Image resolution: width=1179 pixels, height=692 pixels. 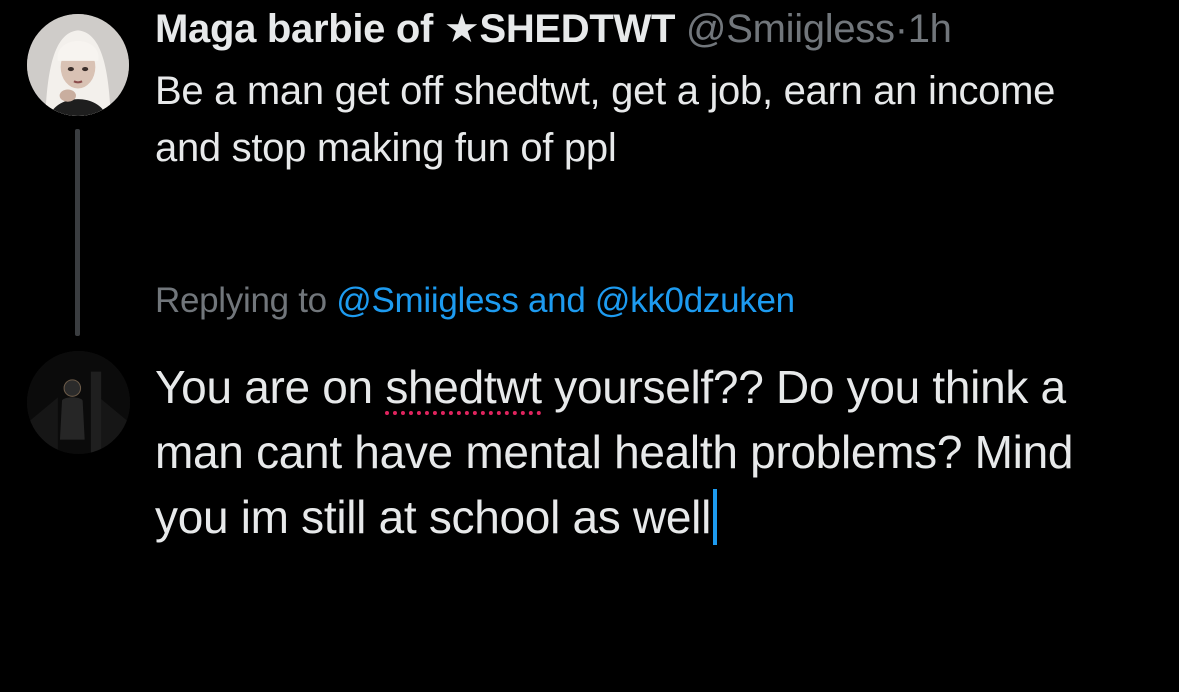 I want to click on author-display-name: Maga barbie of ★SHEDTWT, so click(x=415, y=29).